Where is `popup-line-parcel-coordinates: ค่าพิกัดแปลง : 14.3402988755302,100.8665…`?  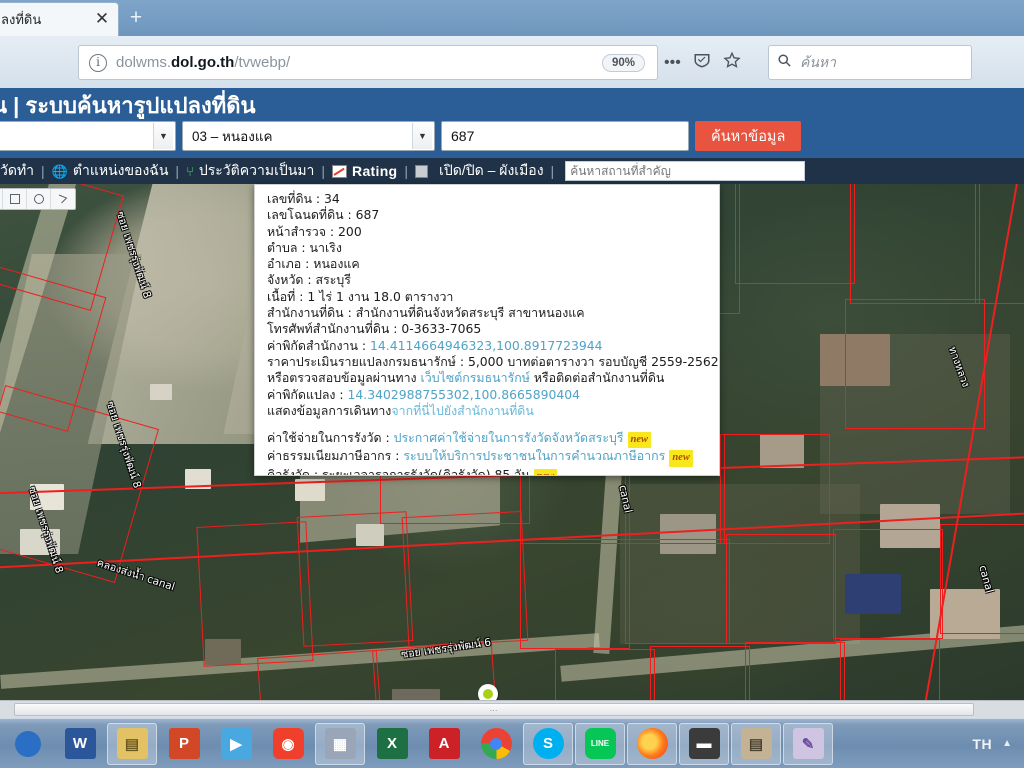 popup-line-parcel-coordinates: ค่าพิกัดแปลง : 14.3402988755302,100.8665… is located at coordinates (424, 394).